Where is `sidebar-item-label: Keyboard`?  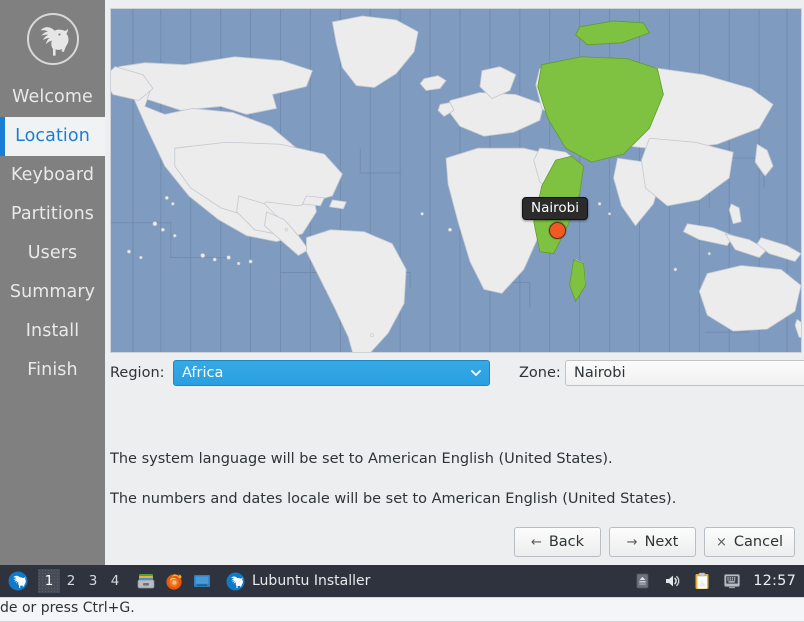 sidebar-item-label: Keyboard is located at coordinates (52, 175).